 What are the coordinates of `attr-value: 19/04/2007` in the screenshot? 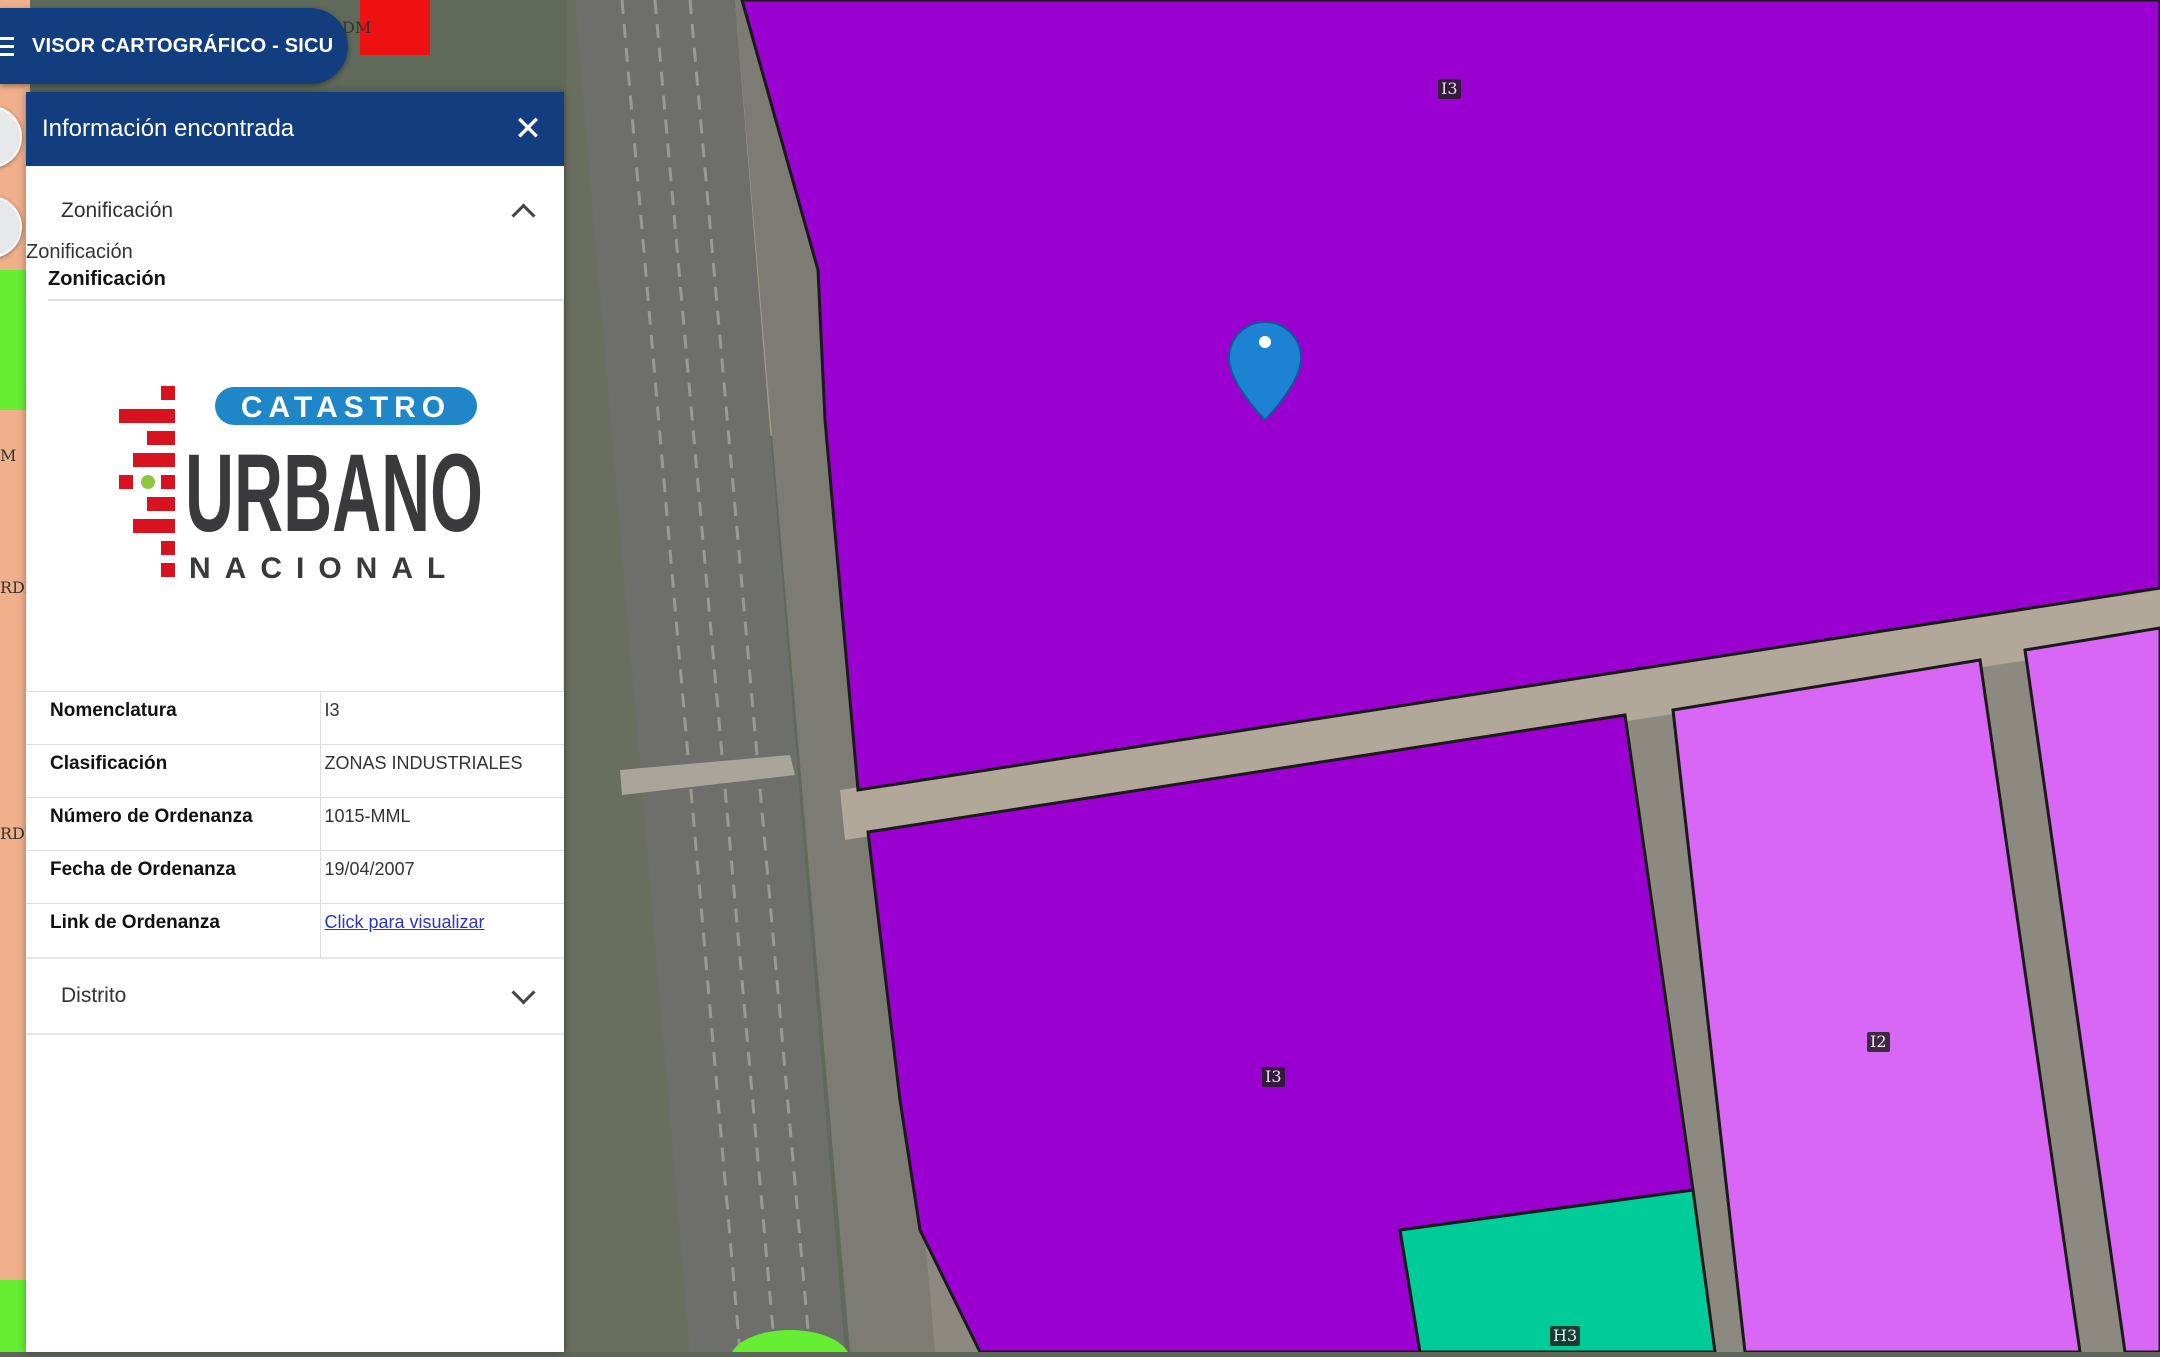 It's located at (442, 877).